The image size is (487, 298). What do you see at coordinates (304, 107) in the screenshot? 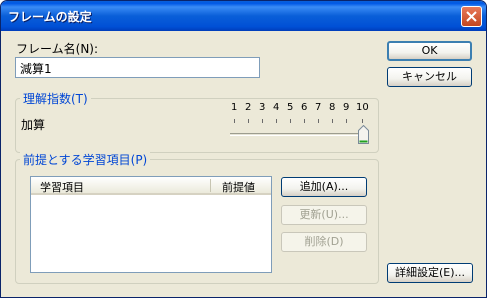
I see `tick-label: 6` at bounding box center [304, 107].